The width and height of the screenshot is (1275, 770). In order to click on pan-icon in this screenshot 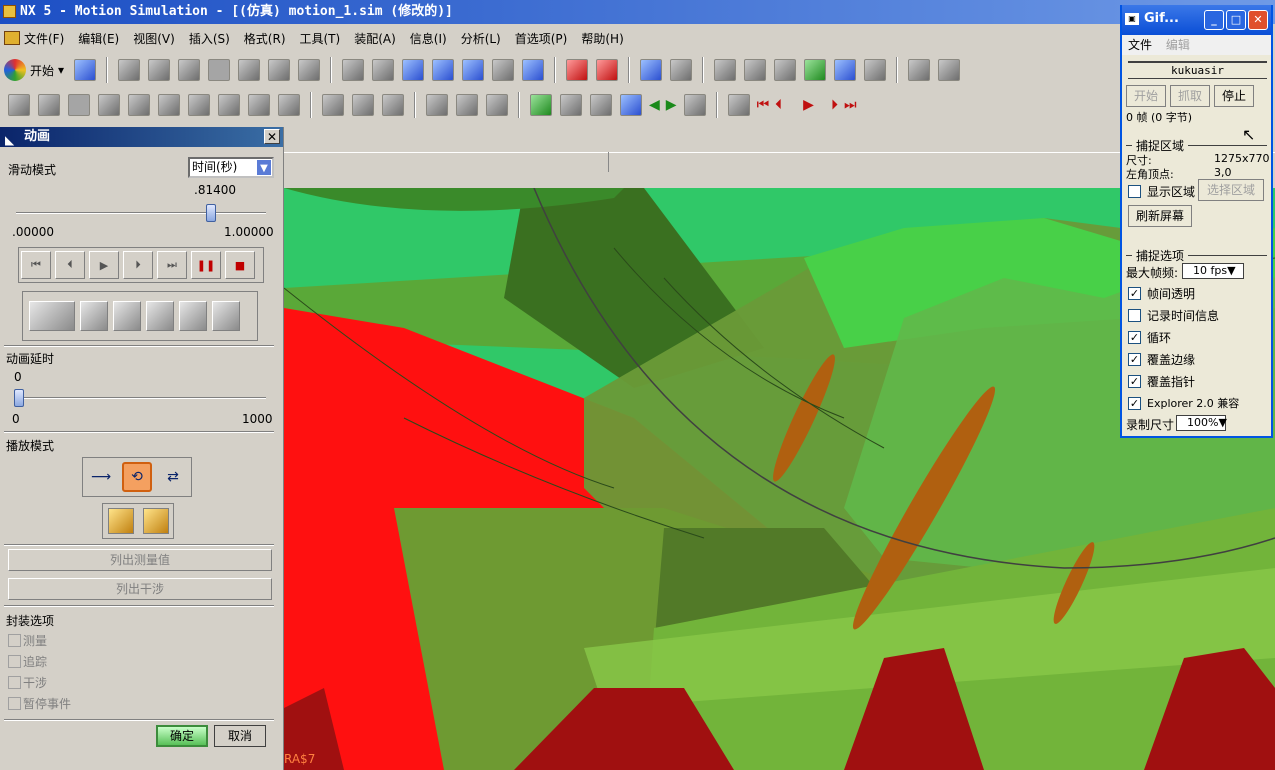, I will do `click(503, 70)`.